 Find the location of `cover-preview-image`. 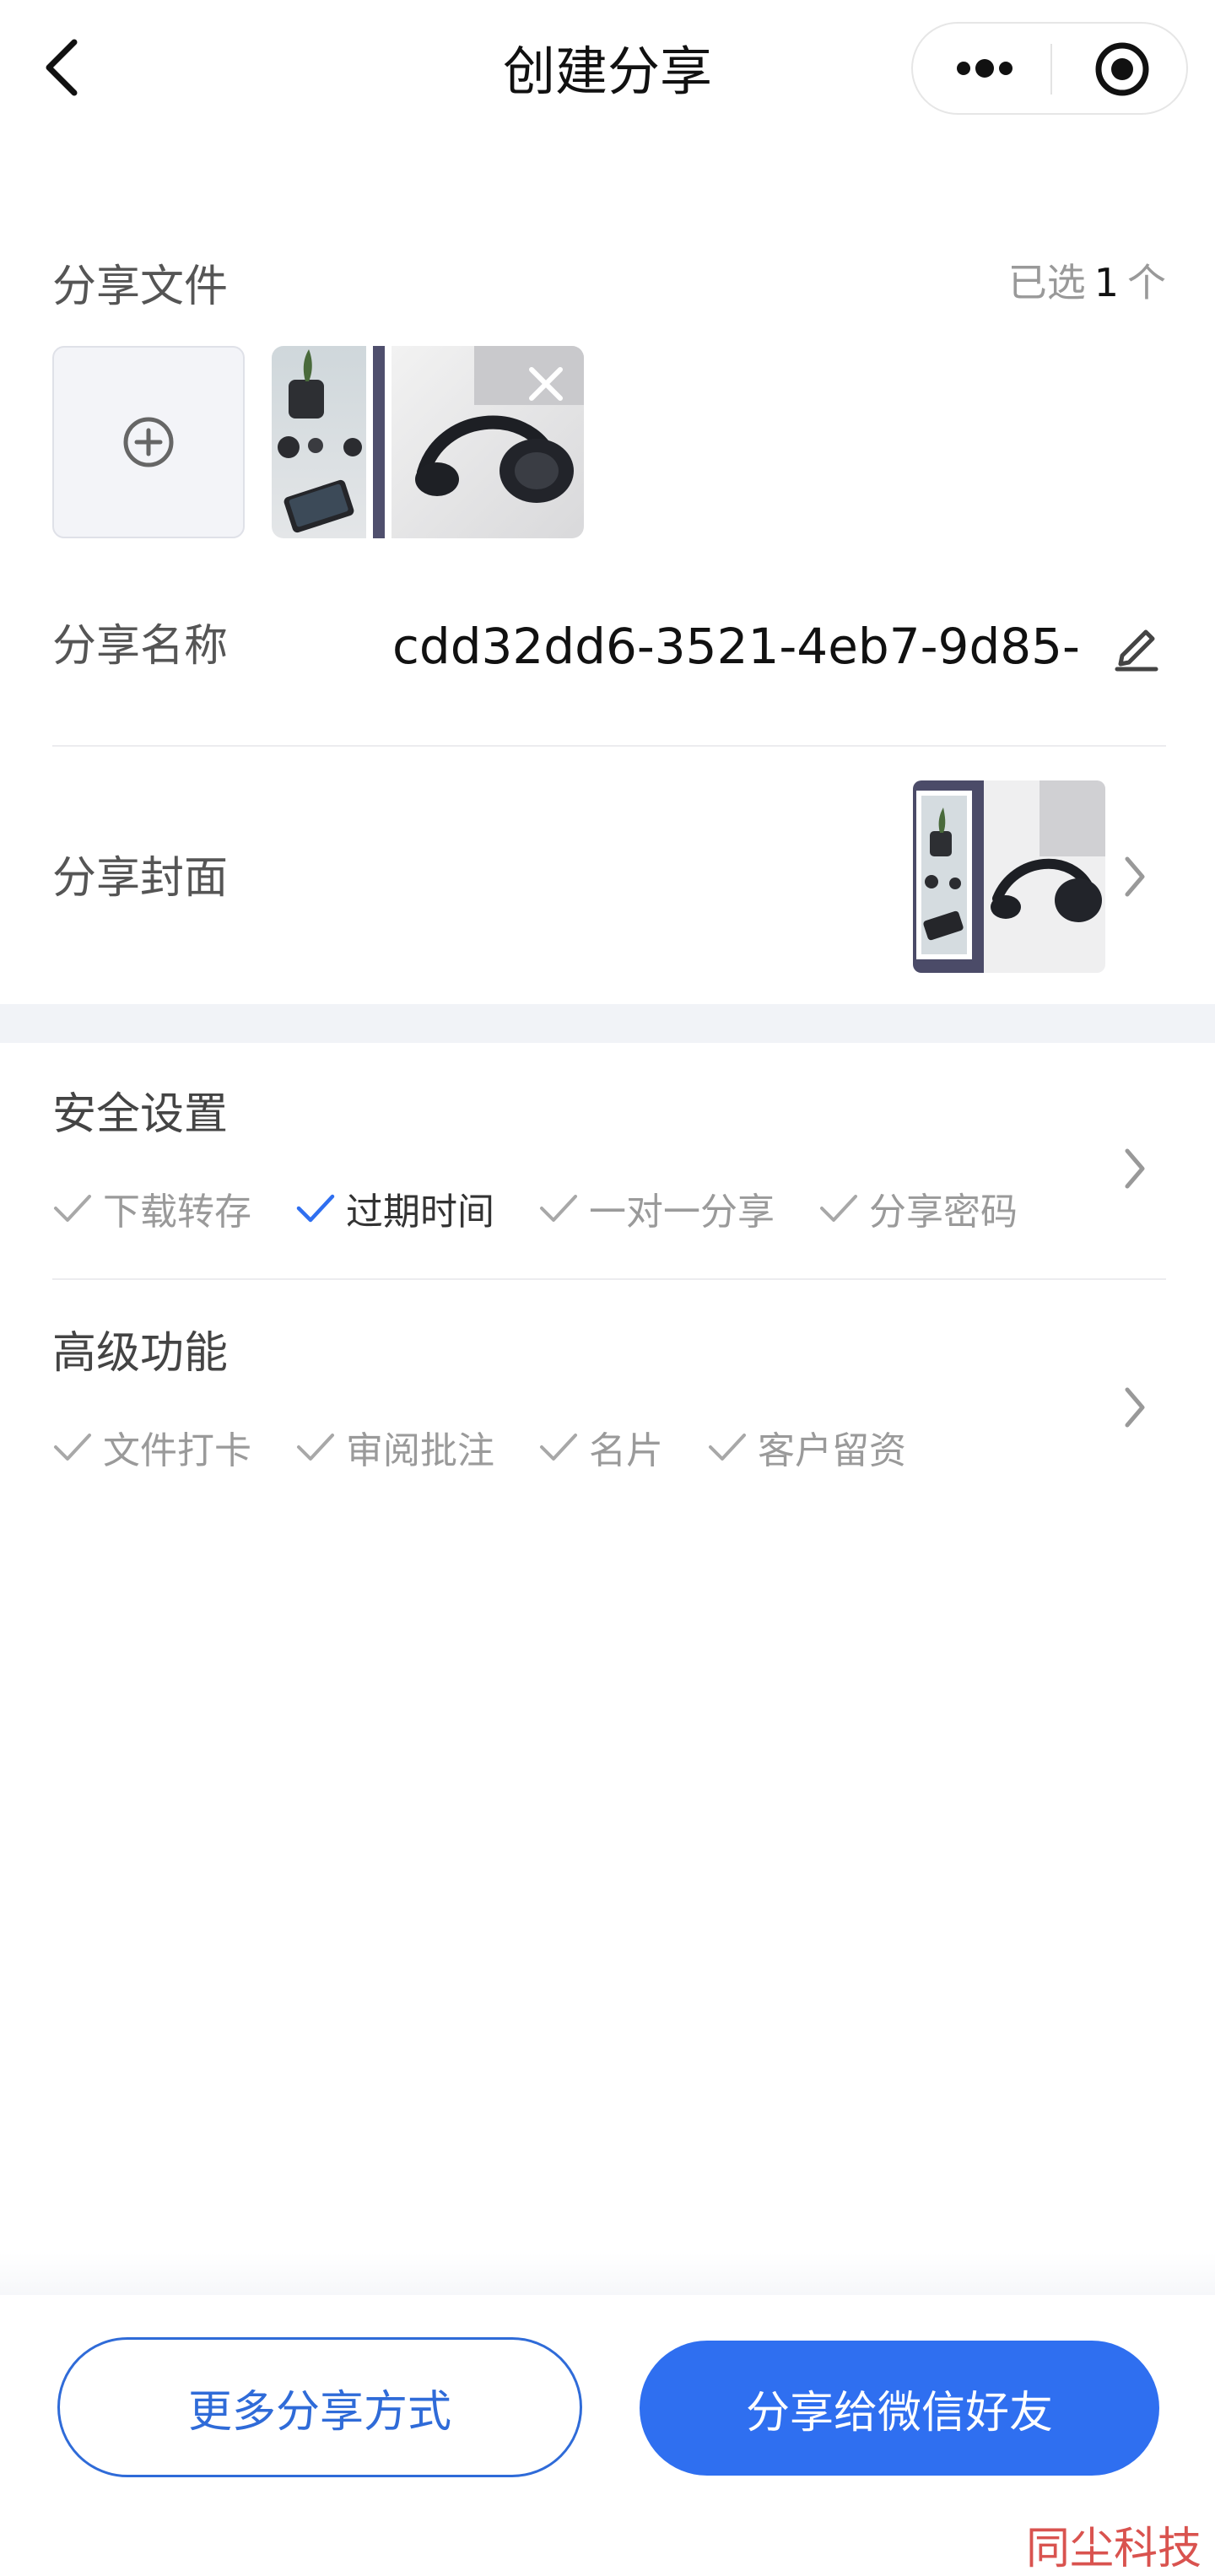

cover-preview-image is located at coordinates (1009, 876).